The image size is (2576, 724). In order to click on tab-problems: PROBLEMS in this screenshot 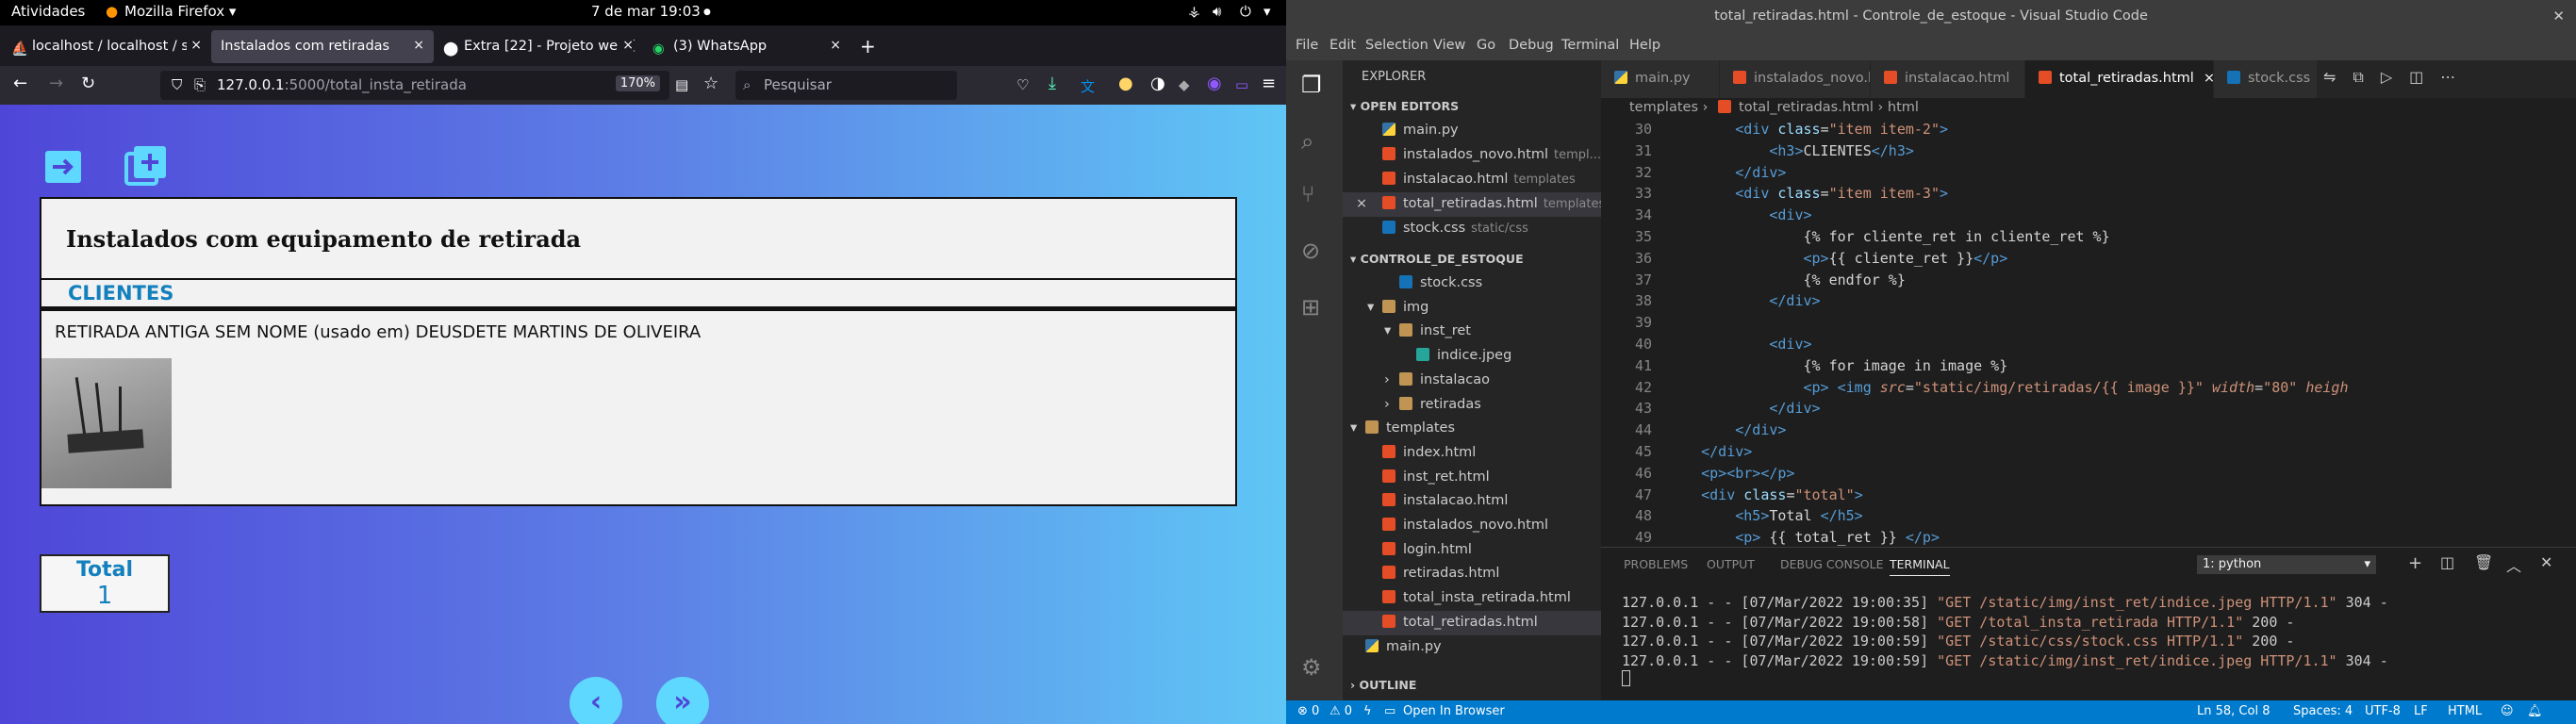, I will do `click(1656, 564)`.